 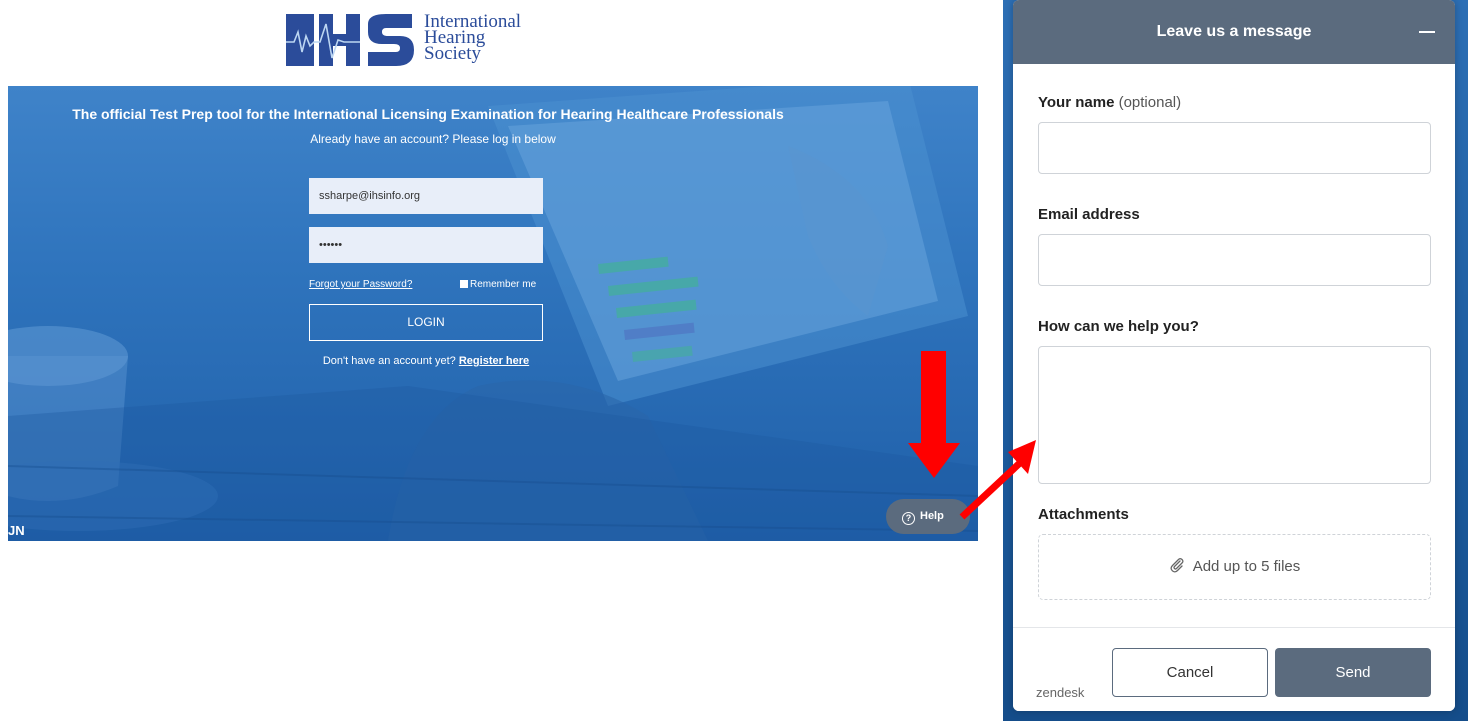 I want to click on register-prompt: Don't have an account yet? Register here, so click(x=426, y=361).